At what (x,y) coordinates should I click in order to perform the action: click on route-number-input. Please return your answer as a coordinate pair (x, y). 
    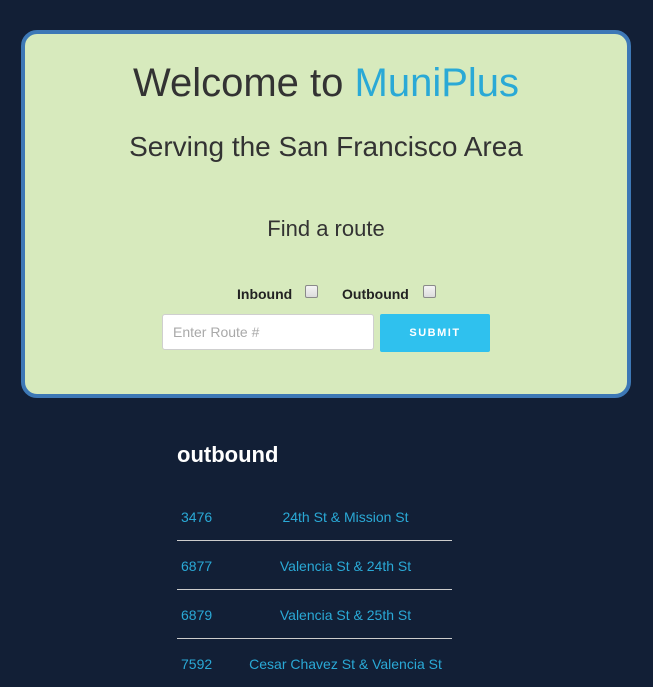
    Looking at the image, I should click on (268, 332).